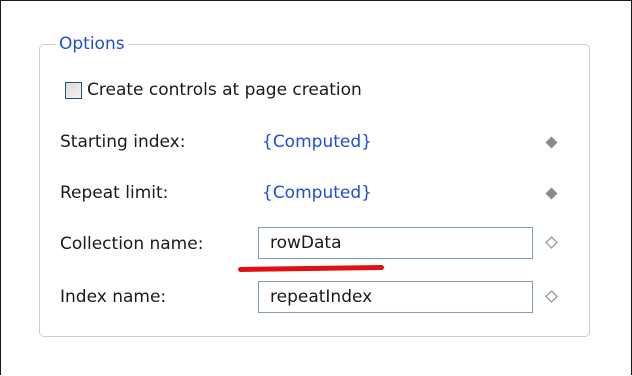 The width and height of the screenshot is (632, 376). What do you see at coordinates (317, 142) in the screenshot?
I see `starting-index-value-link: {Computed}` at bounding box center [317, 142].